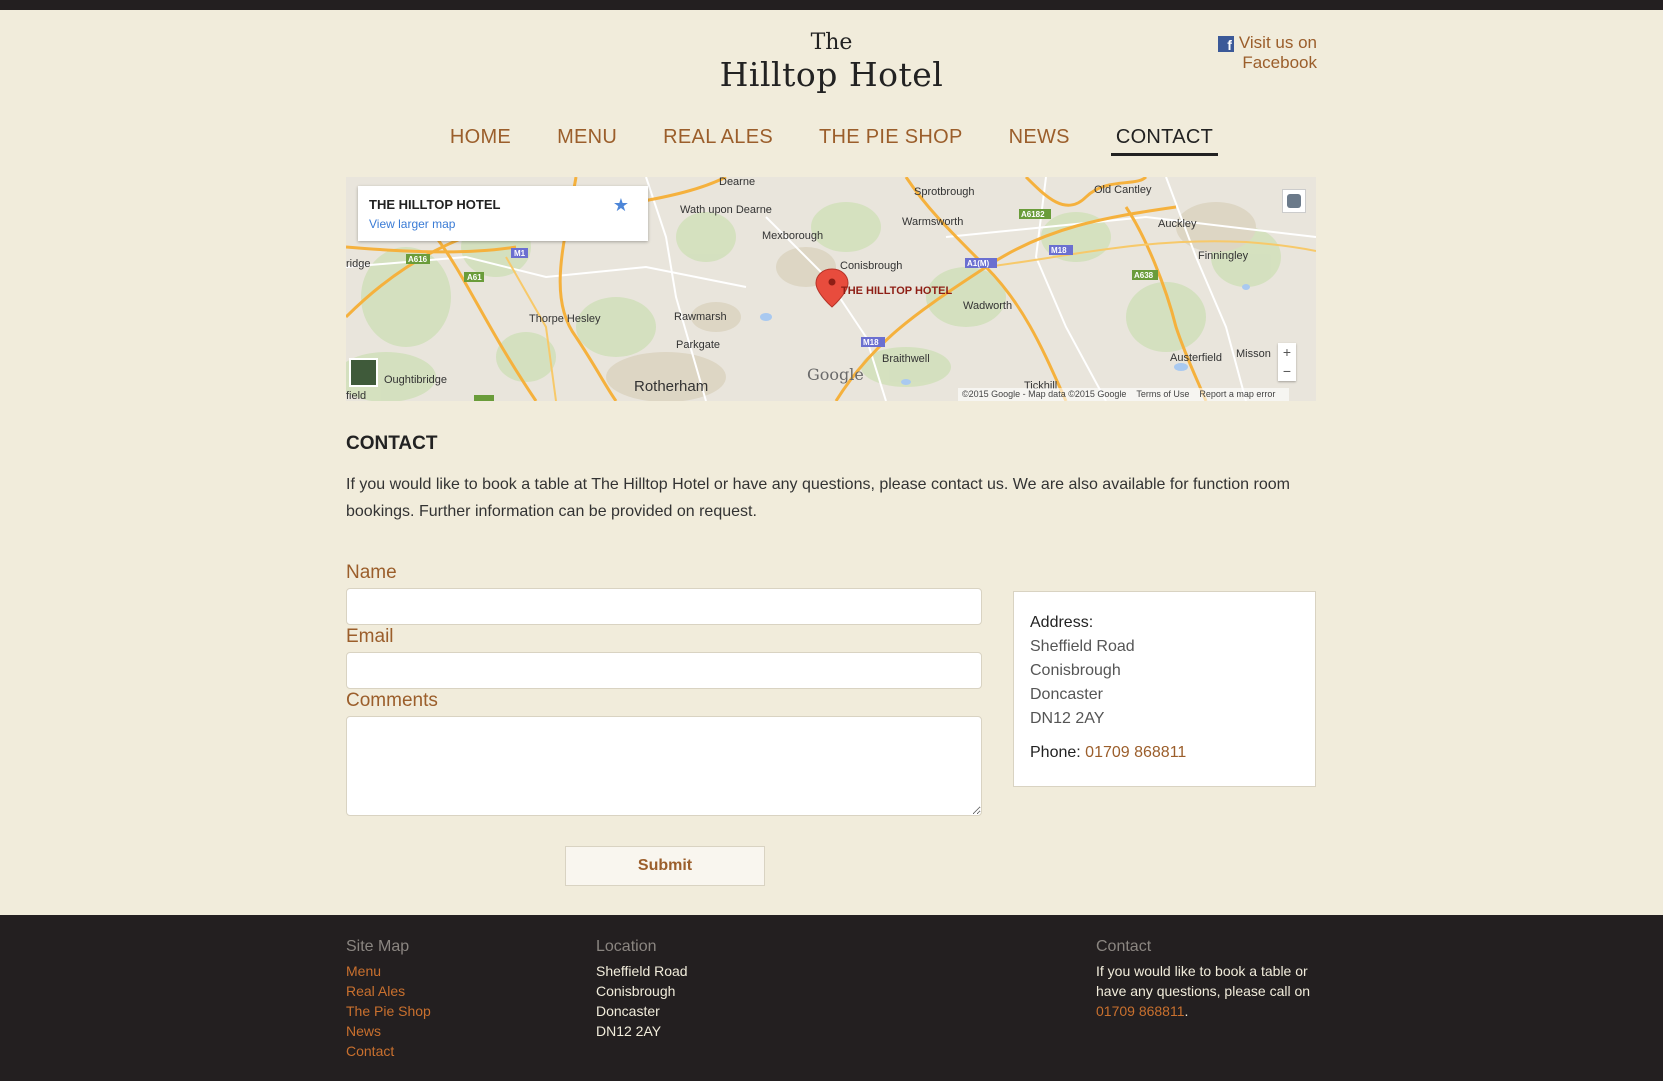 This screenshot has width=1663, height=1081. What do you see at coordinates (1164, 141) in the screenshot?
I see `nav-item-contact: CONTACT` at bounding box center [1164, 141].